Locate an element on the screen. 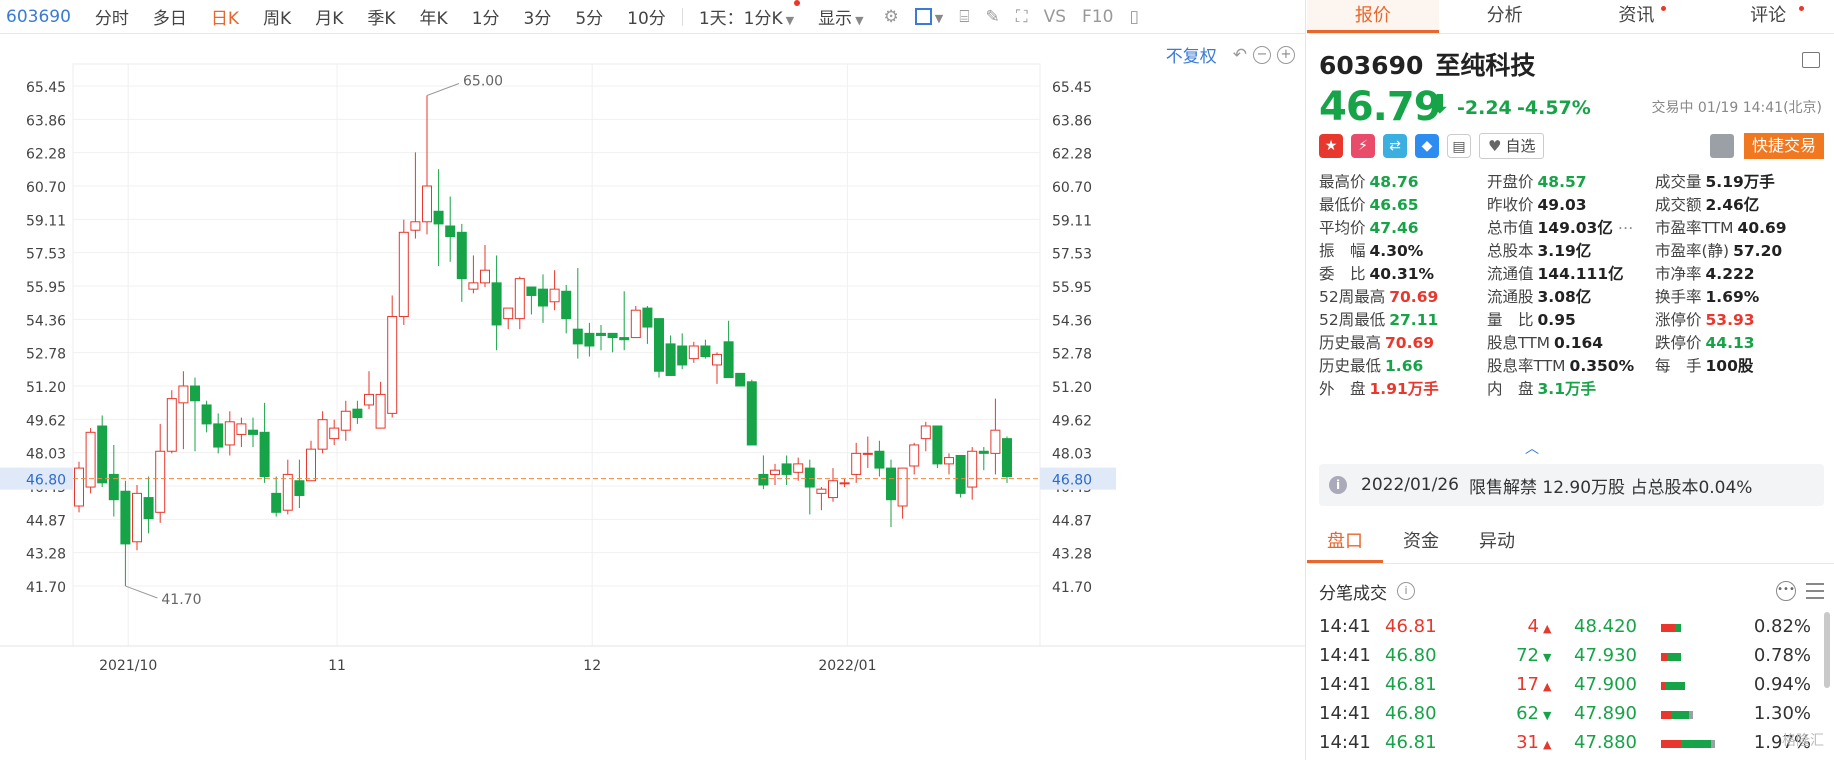  vs-compare-button: VS is located at coordinates (1055, 17).